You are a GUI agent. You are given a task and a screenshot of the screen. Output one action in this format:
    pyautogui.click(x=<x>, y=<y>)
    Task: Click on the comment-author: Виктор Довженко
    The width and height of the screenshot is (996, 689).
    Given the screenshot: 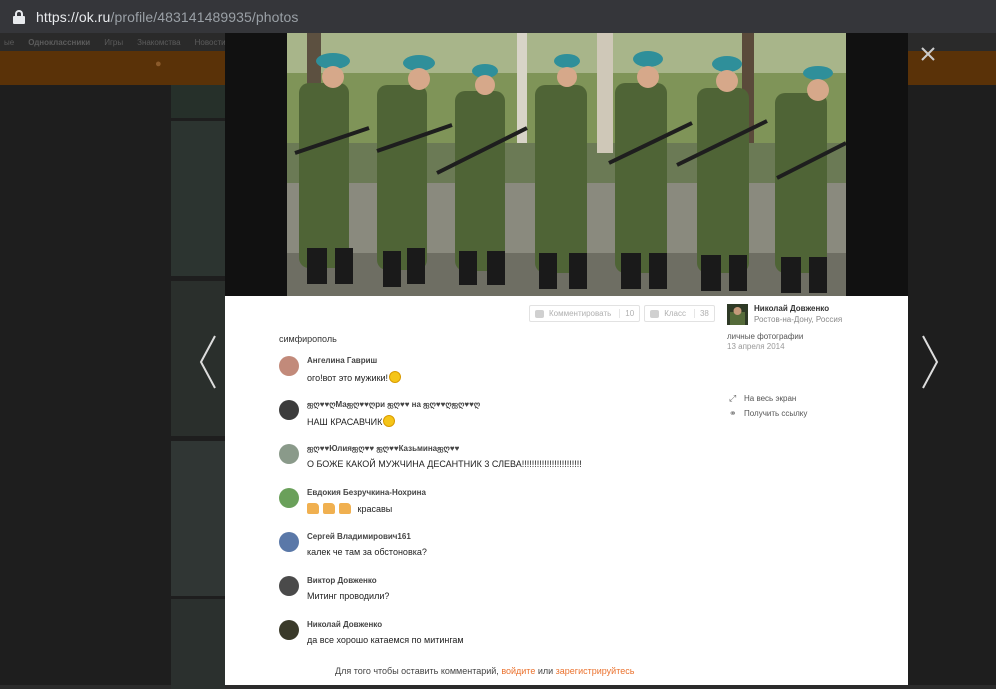 What is the action you would take?
    pyautogui.click(x=342, y=580)
    